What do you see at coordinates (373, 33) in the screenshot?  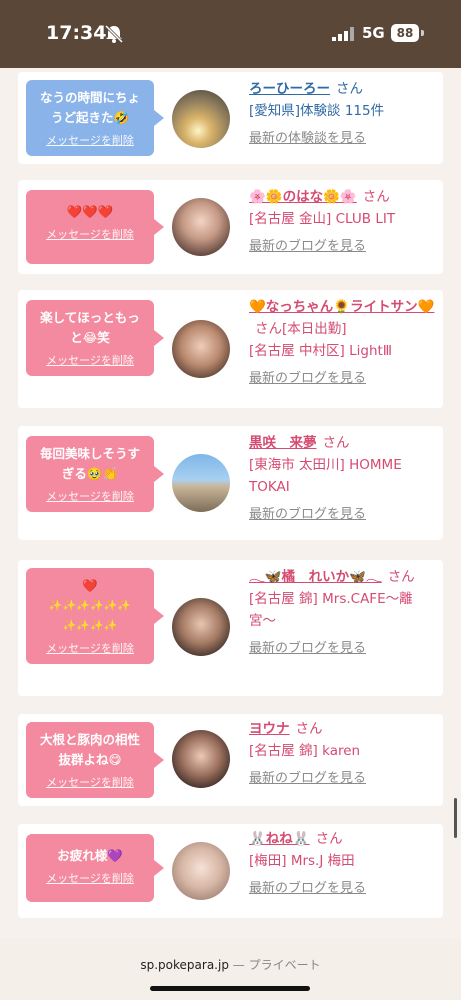 I see `network-label: 5G` at bounding box center [373, 33].